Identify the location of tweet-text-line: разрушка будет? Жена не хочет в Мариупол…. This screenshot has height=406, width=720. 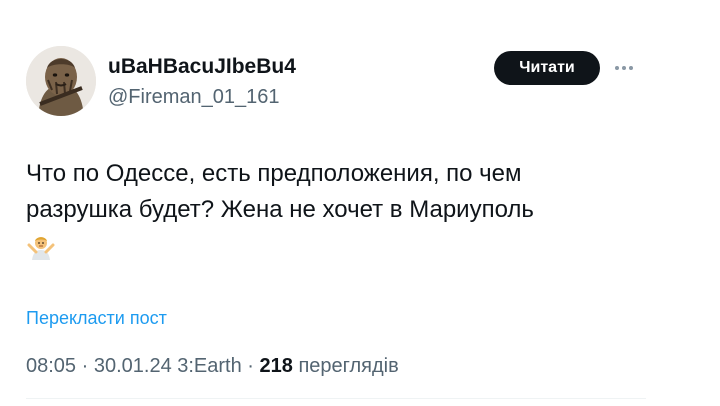
(280, 209).